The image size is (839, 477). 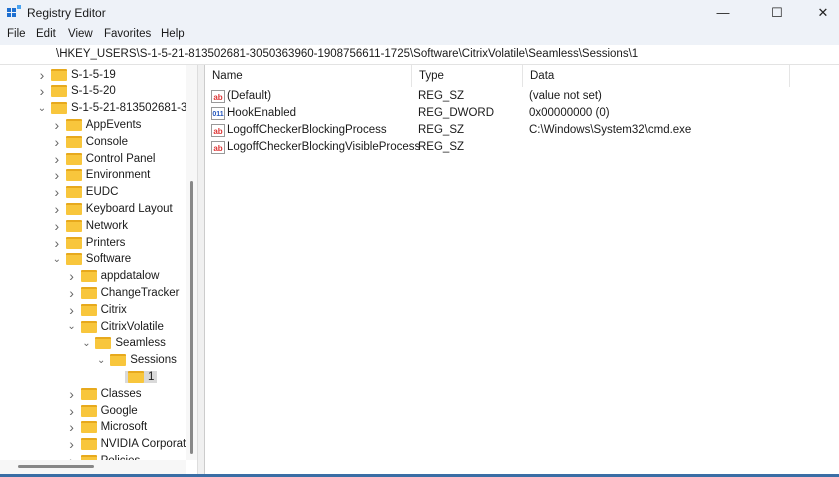 I want to click on maximize-button: ☐, so click(x=777, y=12).